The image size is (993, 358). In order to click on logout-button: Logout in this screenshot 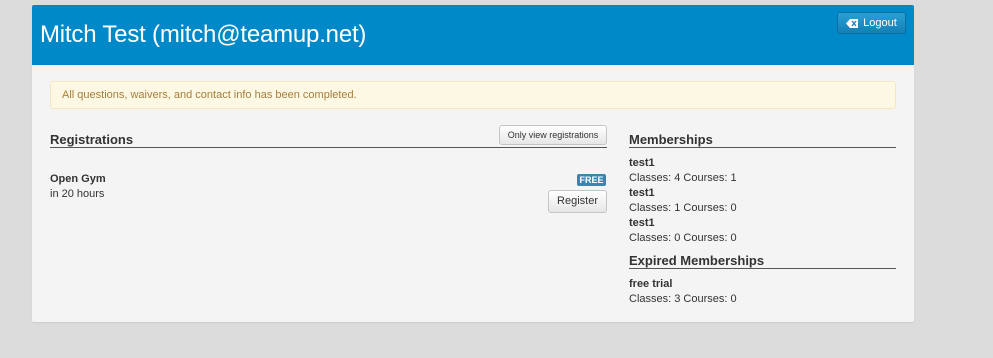, I will do `click(871, 23)`.